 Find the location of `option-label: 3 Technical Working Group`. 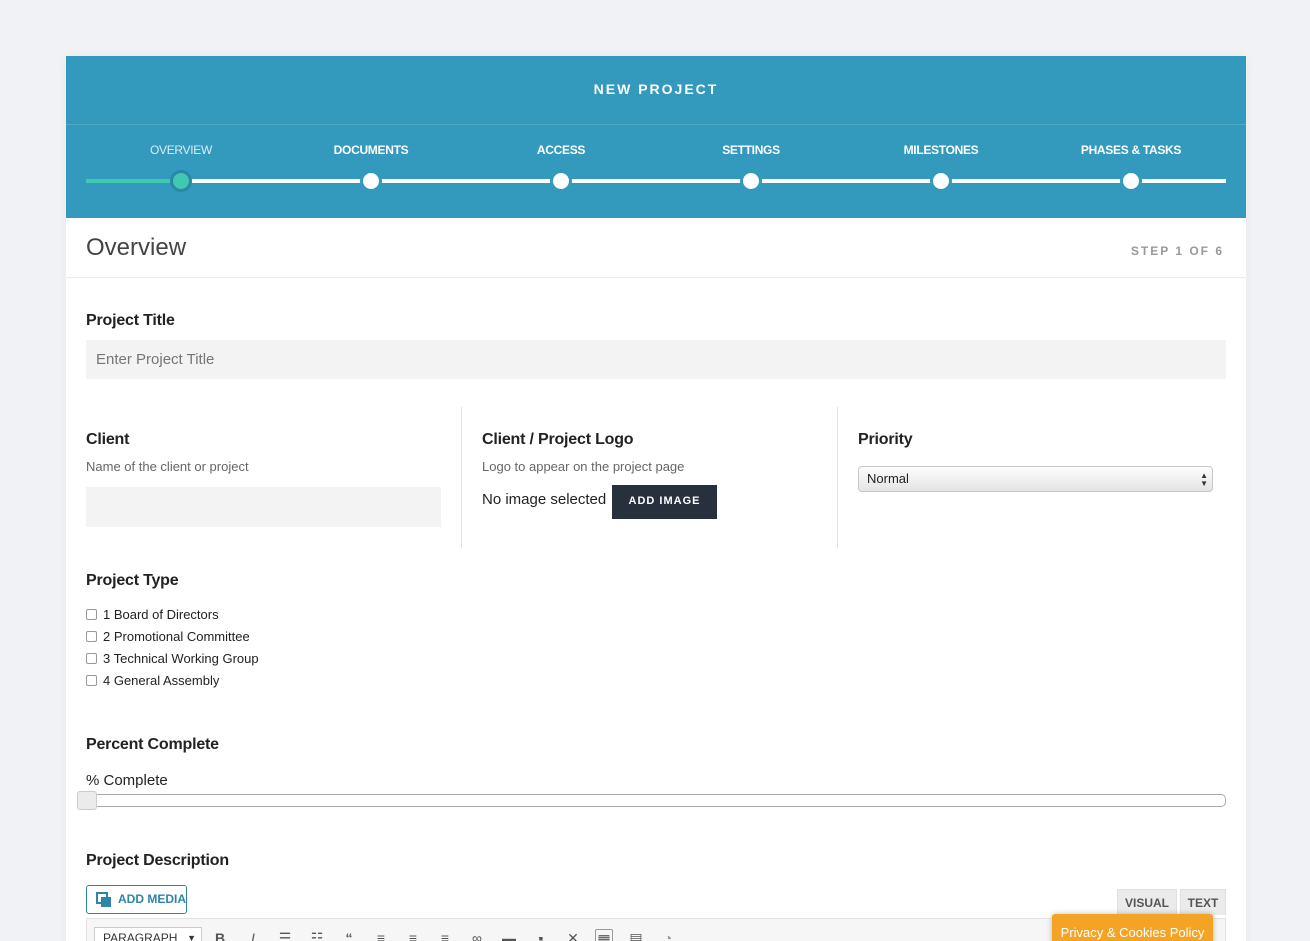

option-label: 3 Technical Working Group is located at coordinates (181, 658).